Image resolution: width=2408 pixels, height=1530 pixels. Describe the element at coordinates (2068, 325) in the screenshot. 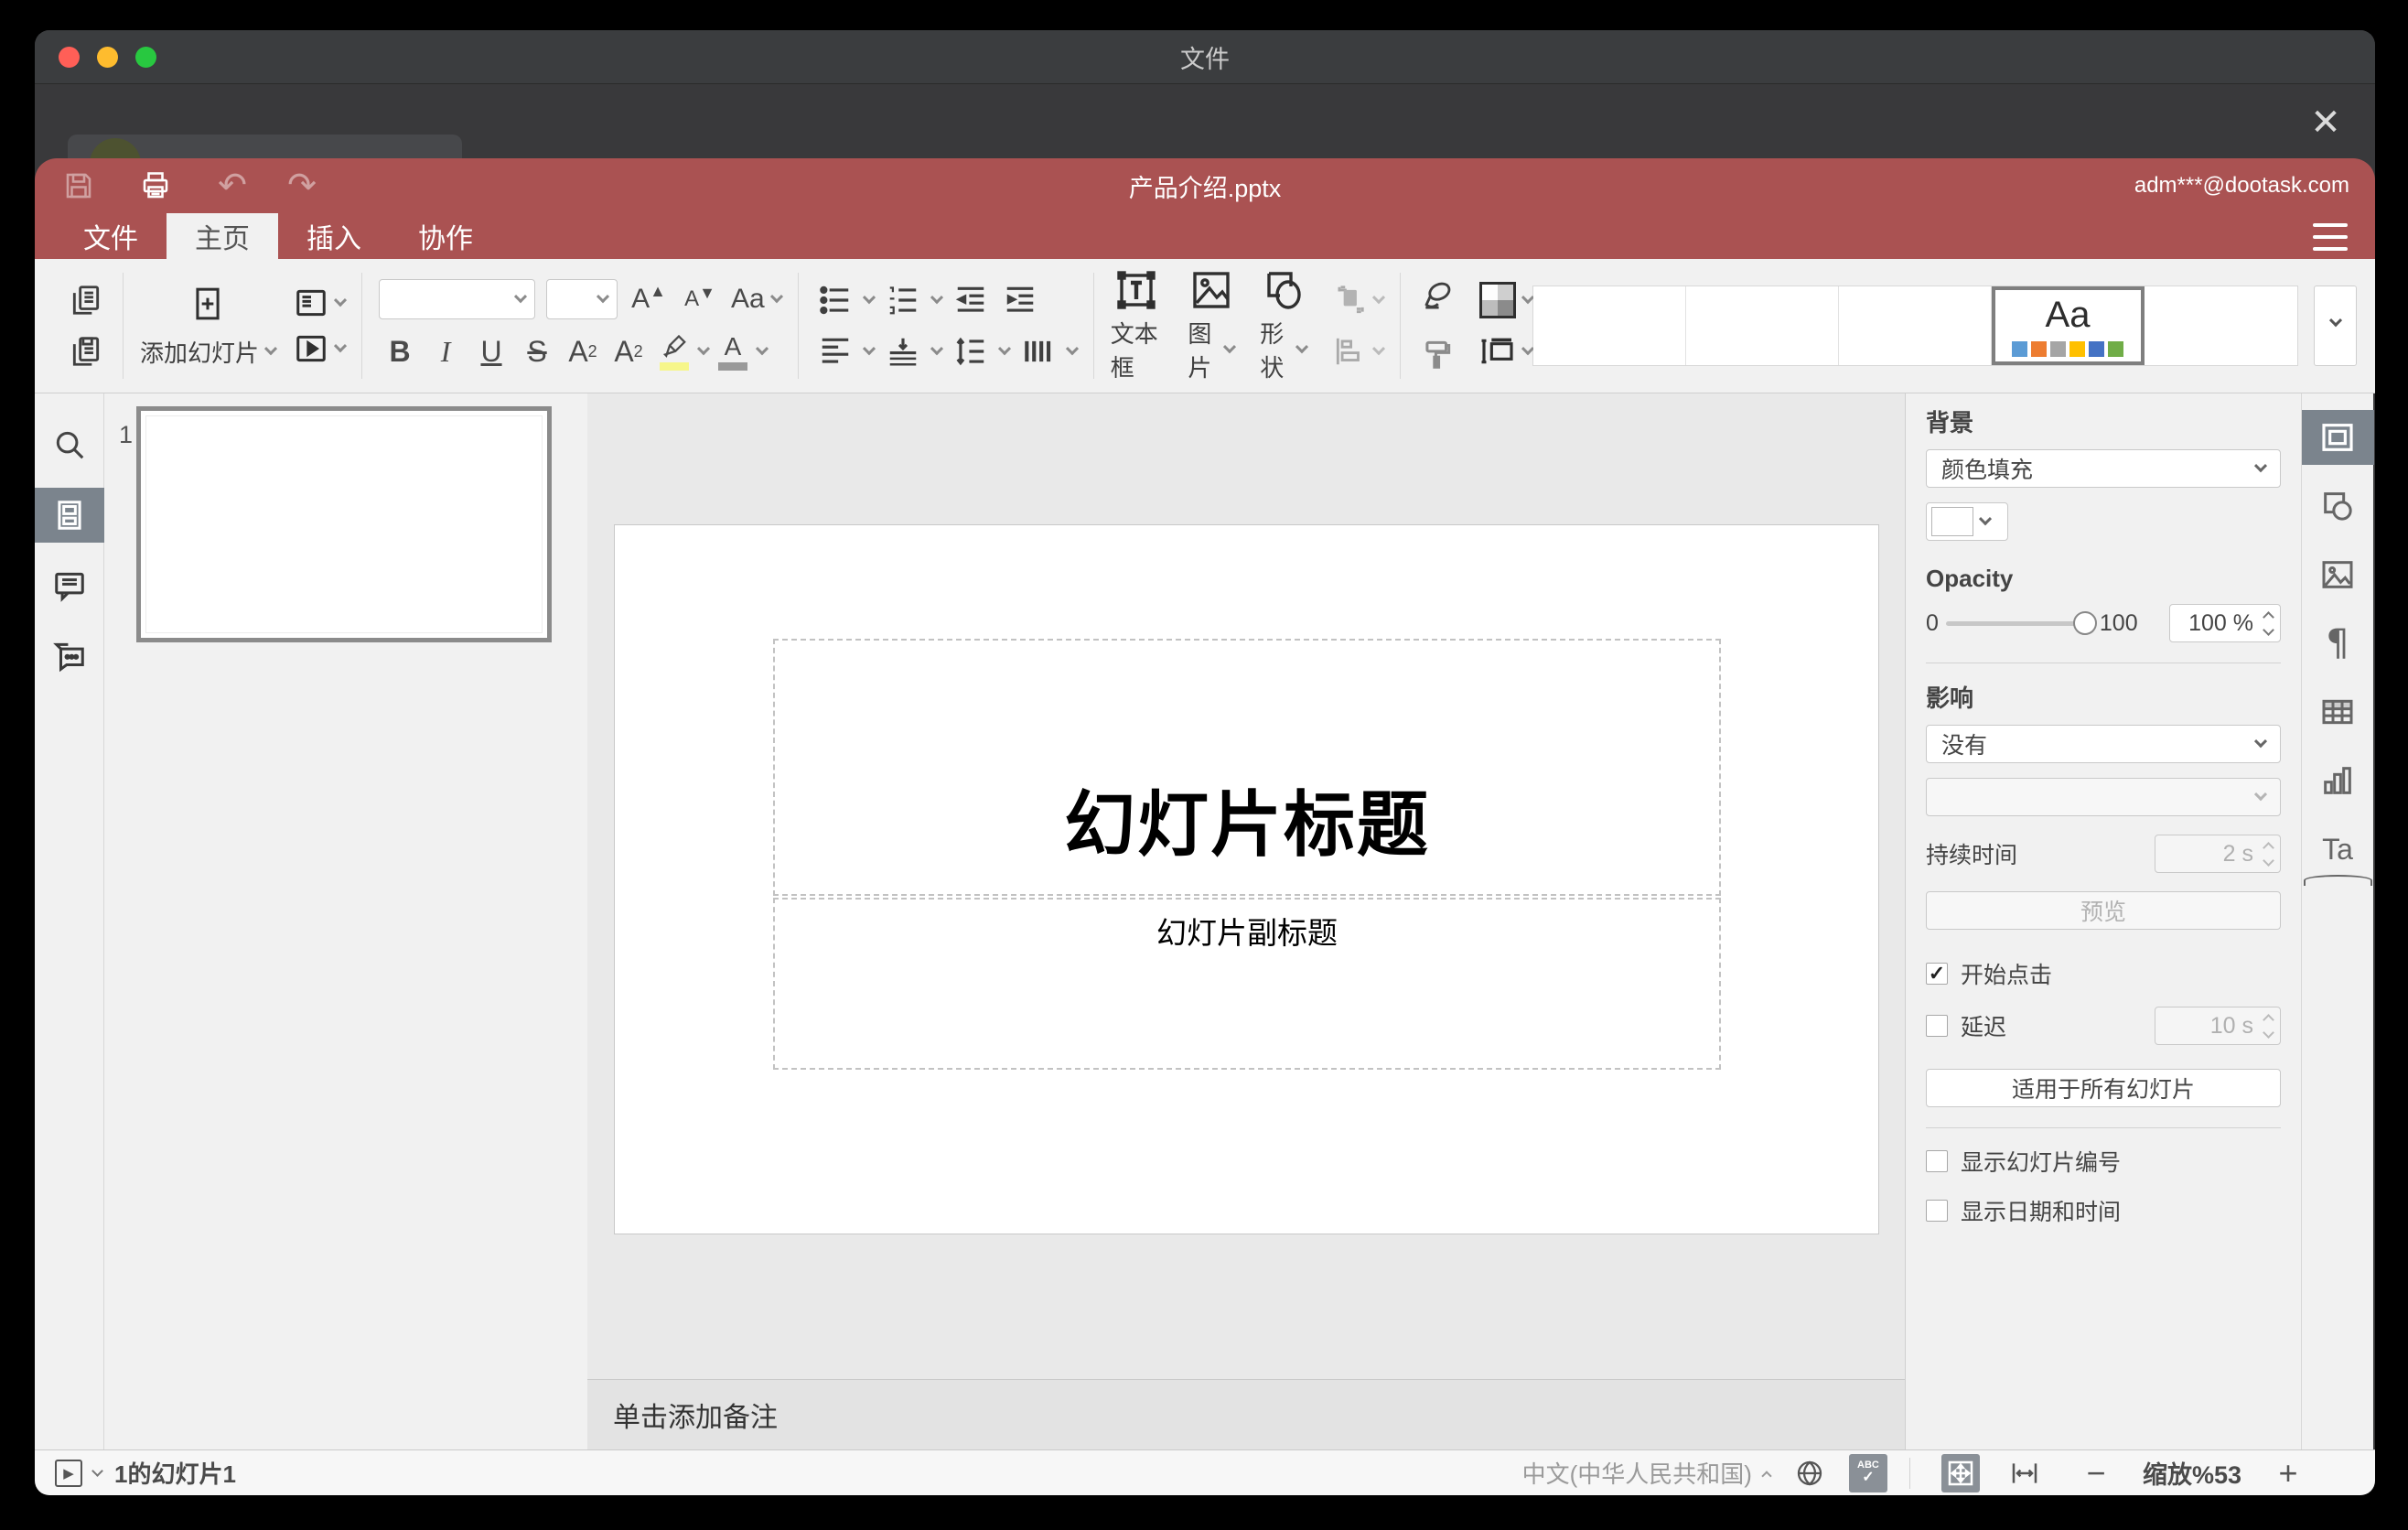

I see `theme-item-selected: Aa` at that location.